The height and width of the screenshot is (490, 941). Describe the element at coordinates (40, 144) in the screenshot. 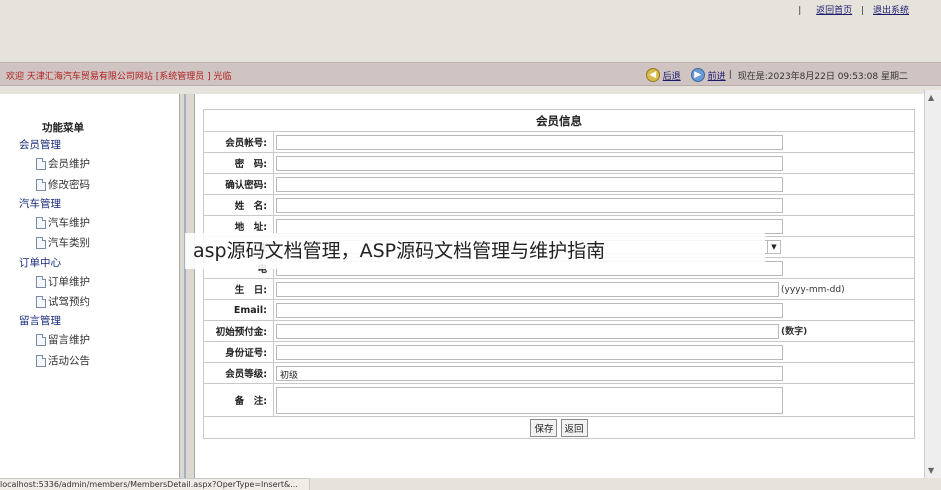

I see `menu-group-members: 会员管理` at that location.